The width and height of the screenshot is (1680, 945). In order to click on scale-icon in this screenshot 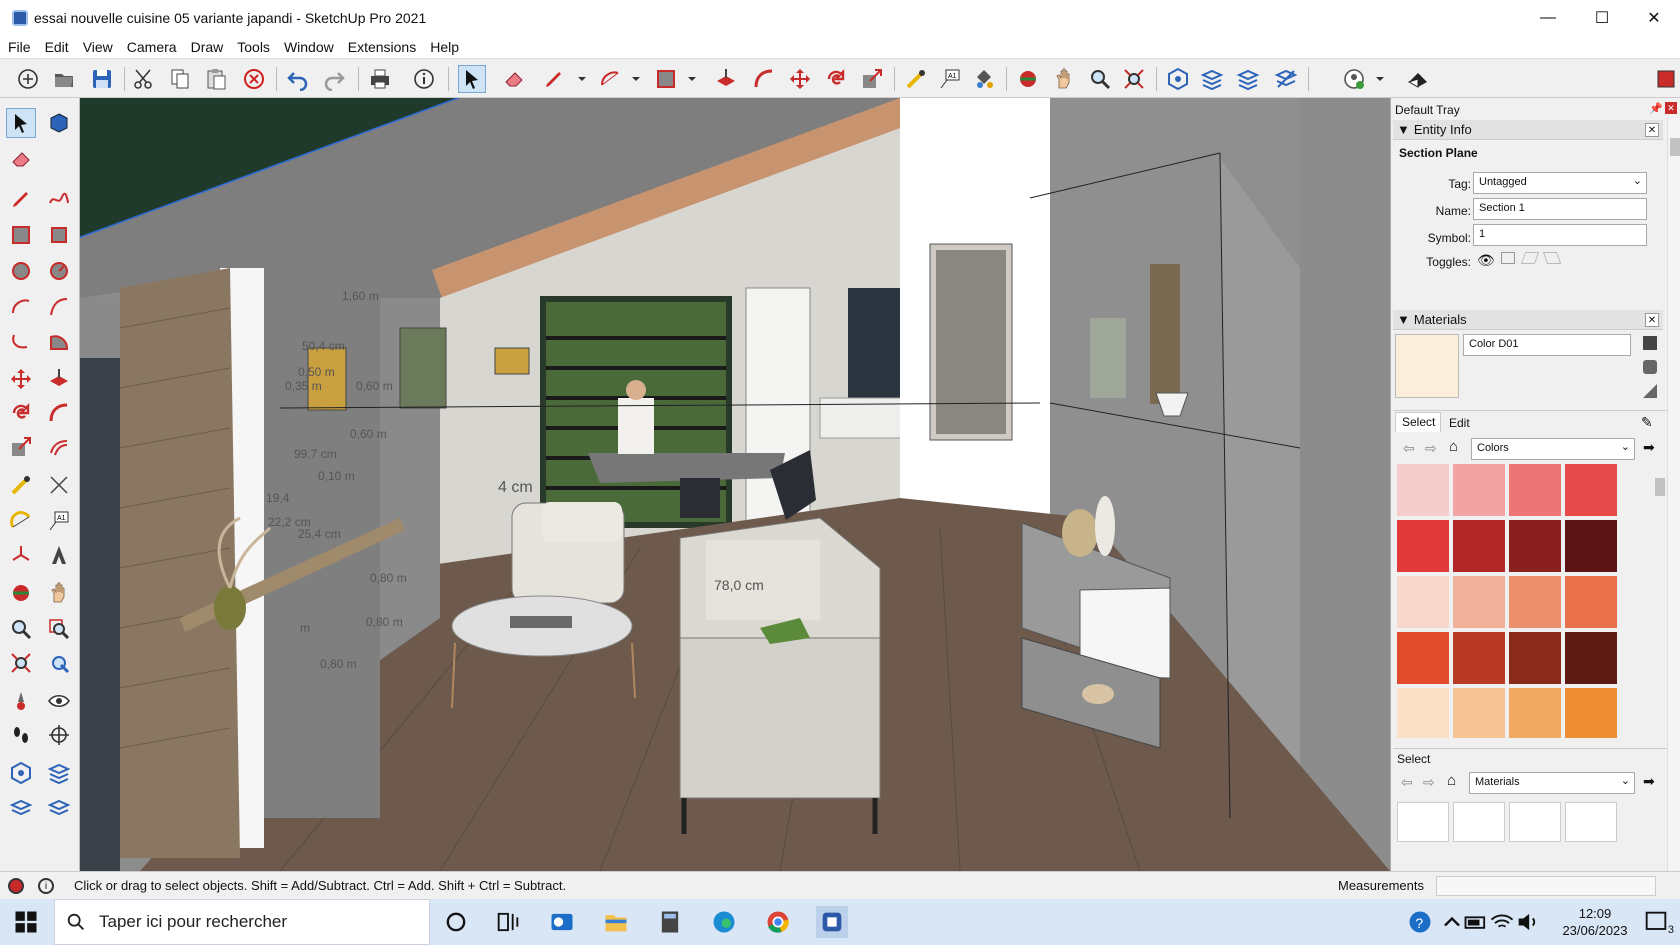, I will do `click(21, 447)`.